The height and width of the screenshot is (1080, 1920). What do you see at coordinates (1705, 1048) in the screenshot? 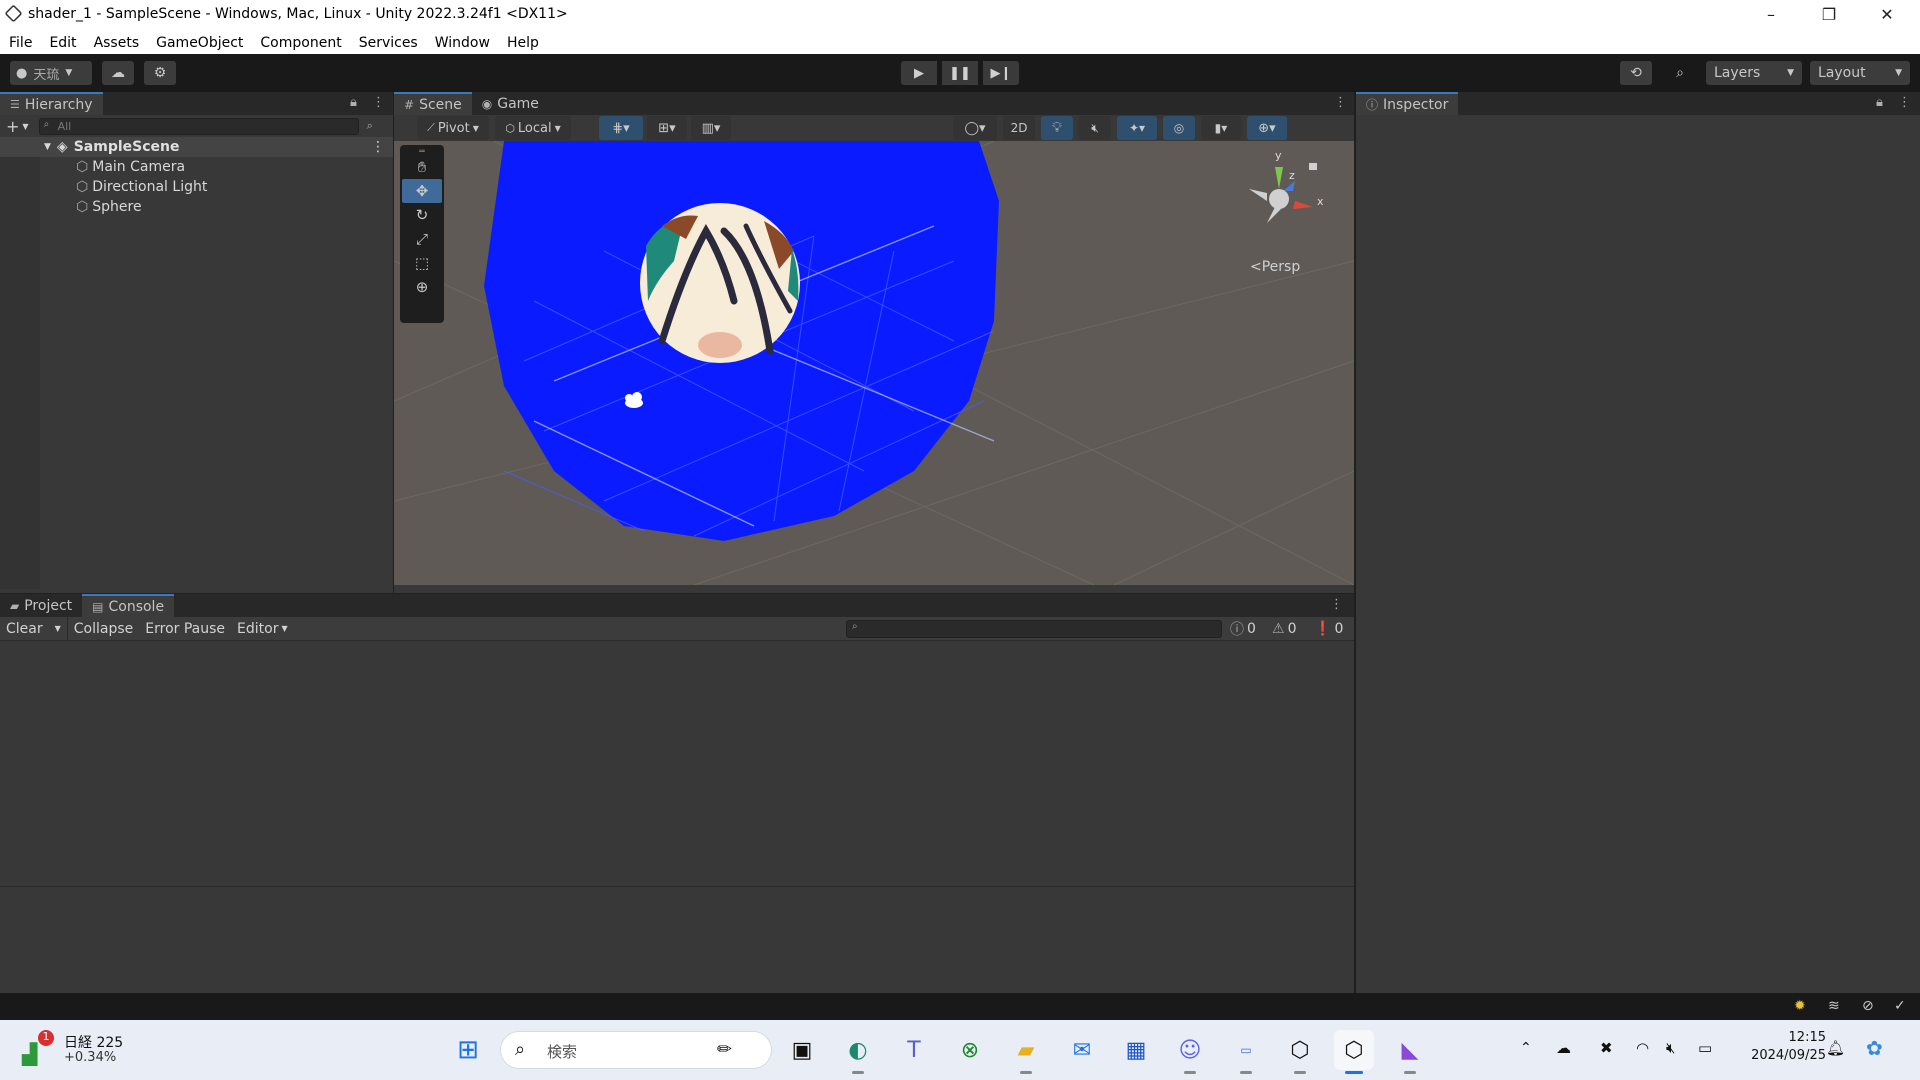
I see `battery-icon: ▭` at bounding box center [1705, 1048].